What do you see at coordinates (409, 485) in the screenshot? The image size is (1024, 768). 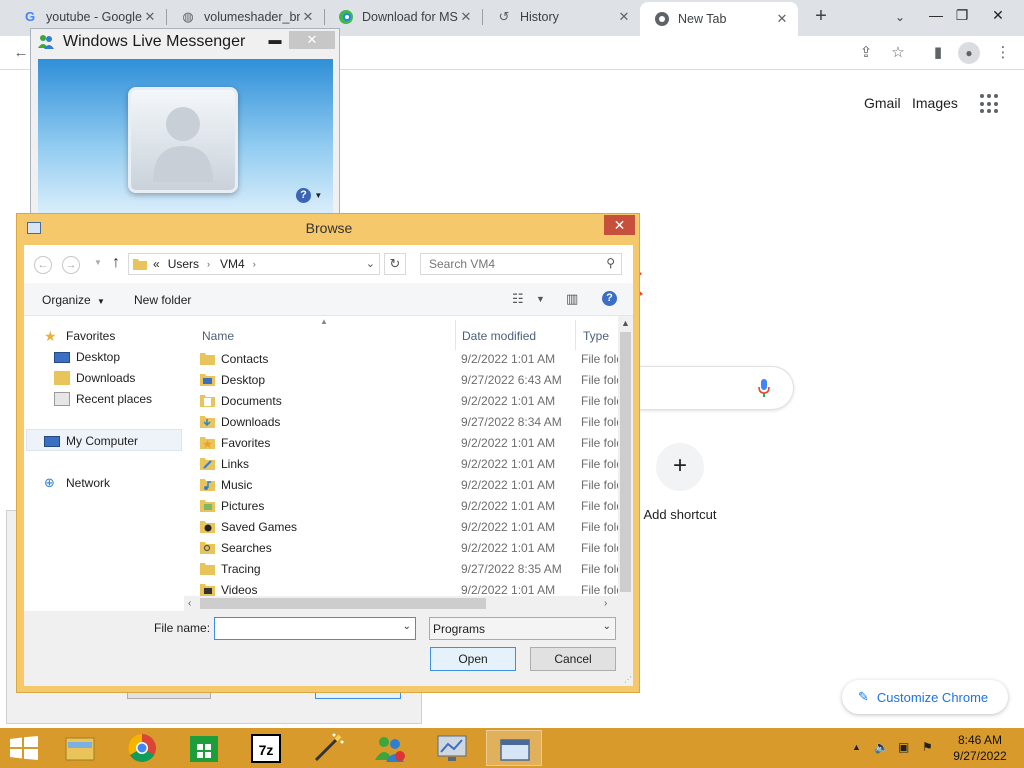 I see `table-row: Music 9/2/2022 1:01 AM File folder` at bounding box center [409, 485].